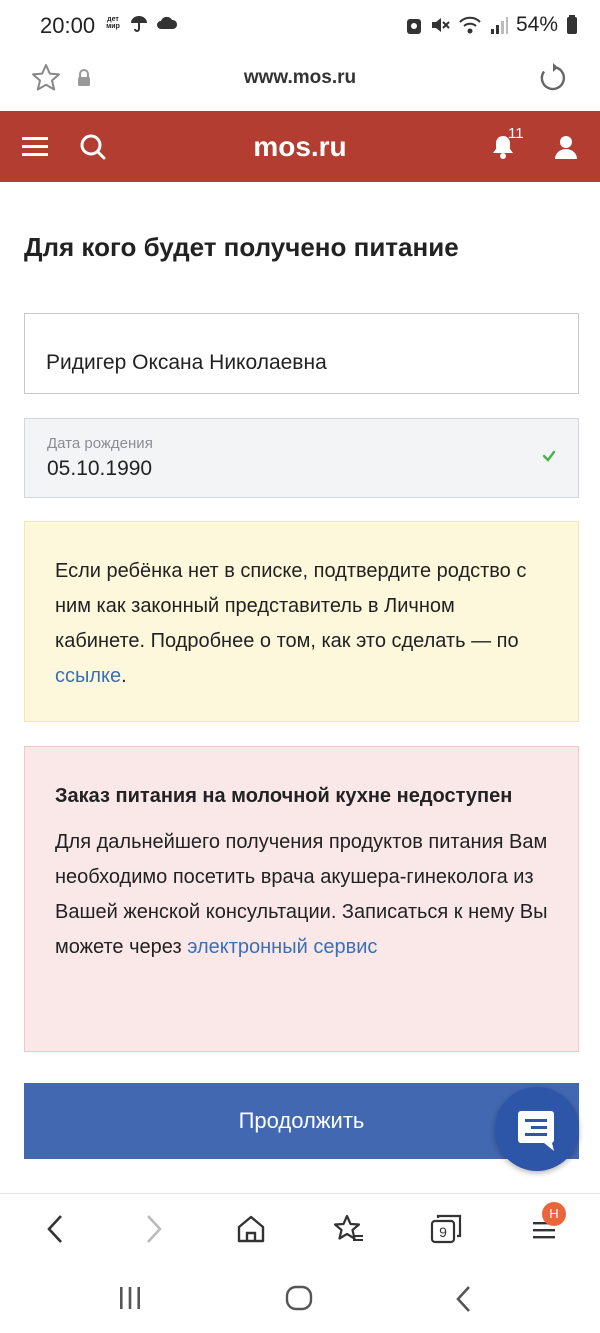  Describe the element at coordinates (549, 456) in the screenshot. I see `check-icon` at that location.